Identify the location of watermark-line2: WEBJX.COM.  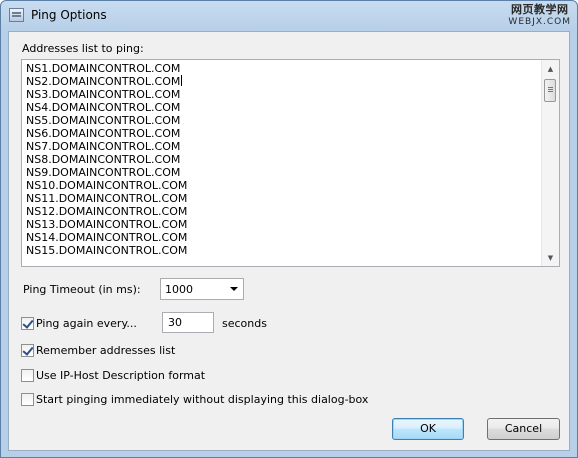
(539, 22).